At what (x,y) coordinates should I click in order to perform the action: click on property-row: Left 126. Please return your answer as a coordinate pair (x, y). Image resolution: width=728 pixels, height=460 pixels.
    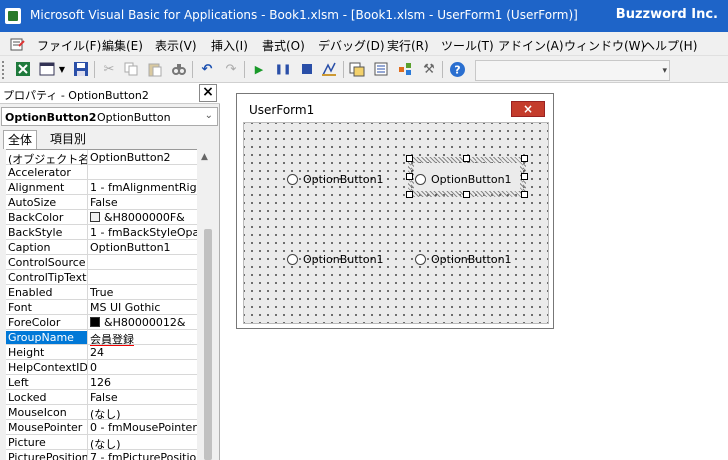
    Looking at the image, I should click on (101, 382).